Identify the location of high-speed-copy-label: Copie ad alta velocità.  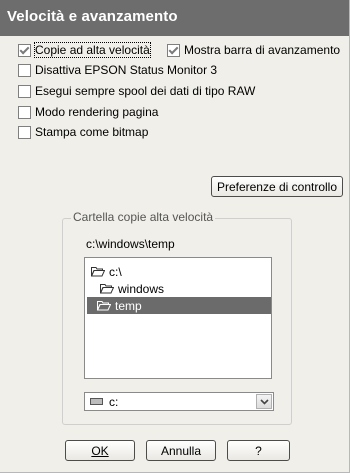
(92, 50).